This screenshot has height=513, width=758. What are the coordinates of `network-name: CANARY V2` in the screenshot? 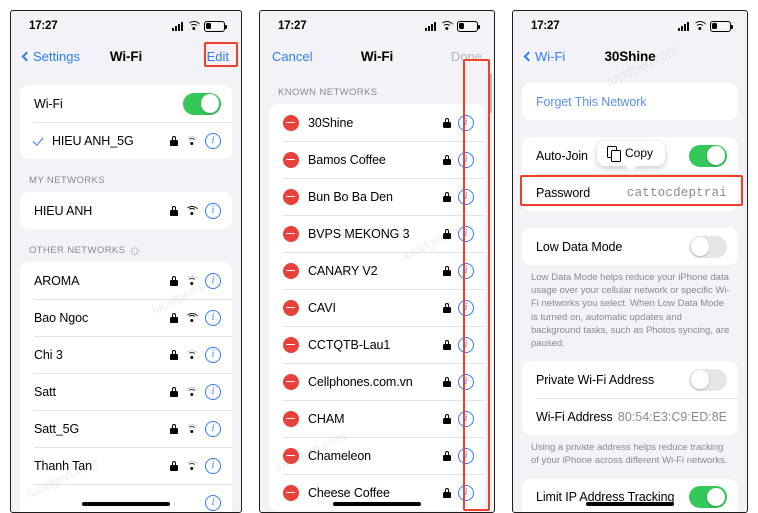 It's located at (343, 270).